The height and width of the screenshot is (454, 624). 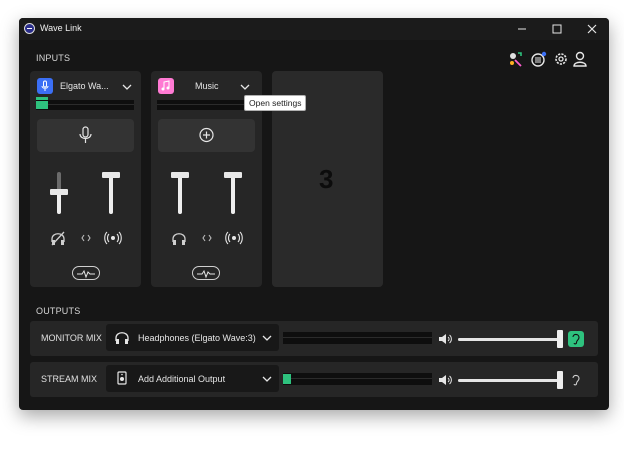 What do you see at coordinates (61, 28) in the screenshot?
I see `app-title: Wave Link` at bounding box center [61, 28].